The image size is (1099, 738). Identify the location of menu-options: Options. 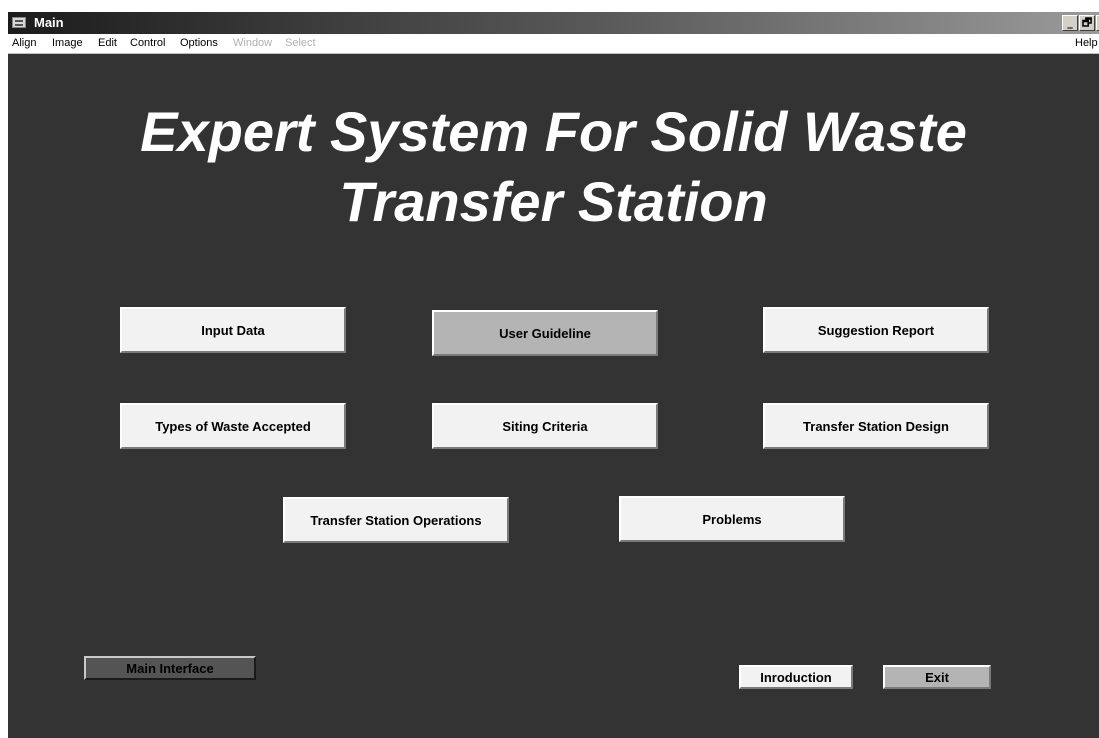
(199, 43).